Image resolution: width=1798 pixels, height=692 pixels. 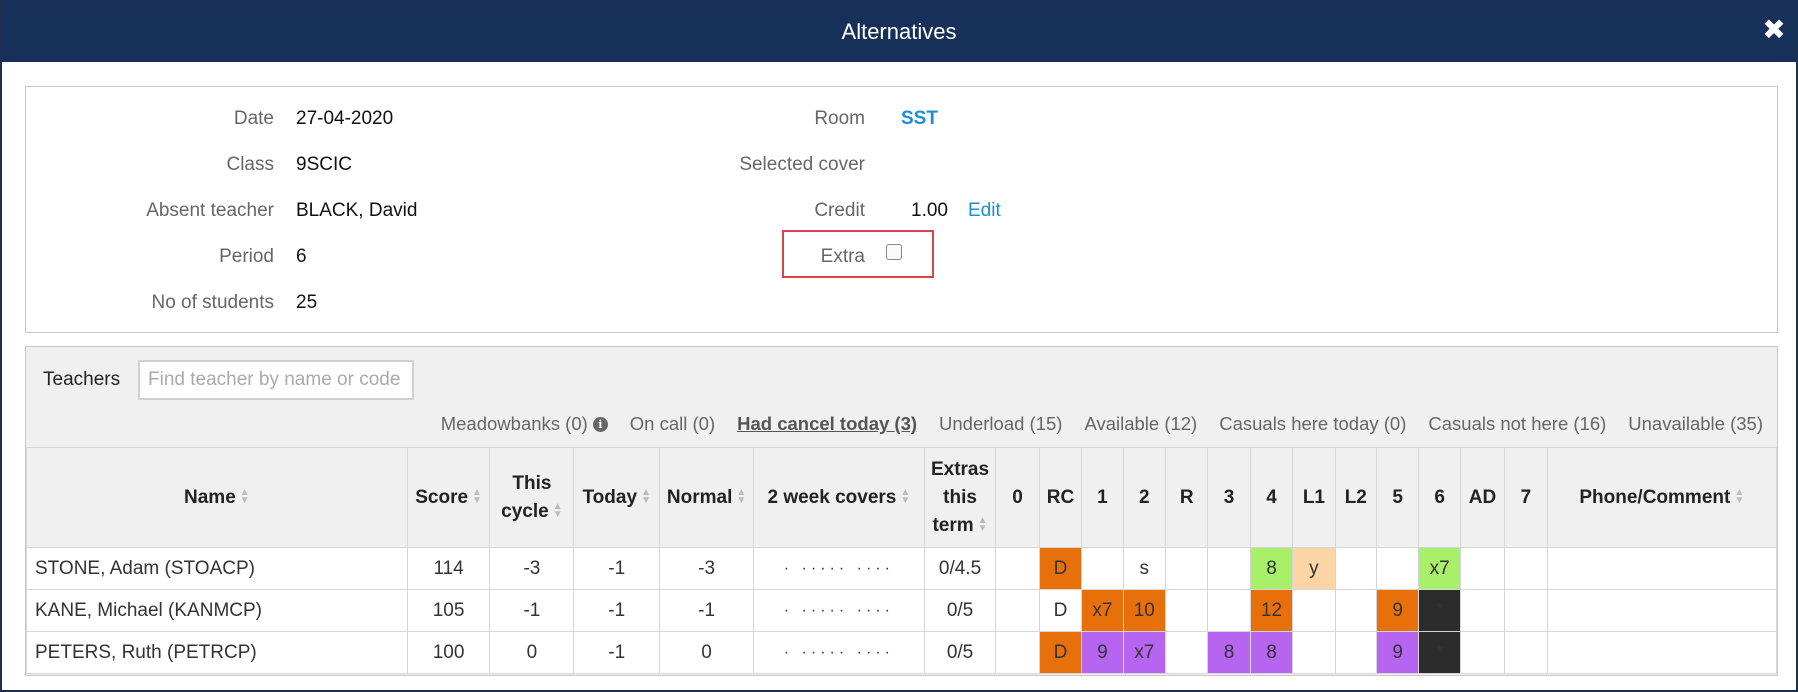 What do you see at coordinates (532, 497) in the screenshot?
I see `col-this-cycle: This cycle ▲ ▼` at bounding box center [532, 497].